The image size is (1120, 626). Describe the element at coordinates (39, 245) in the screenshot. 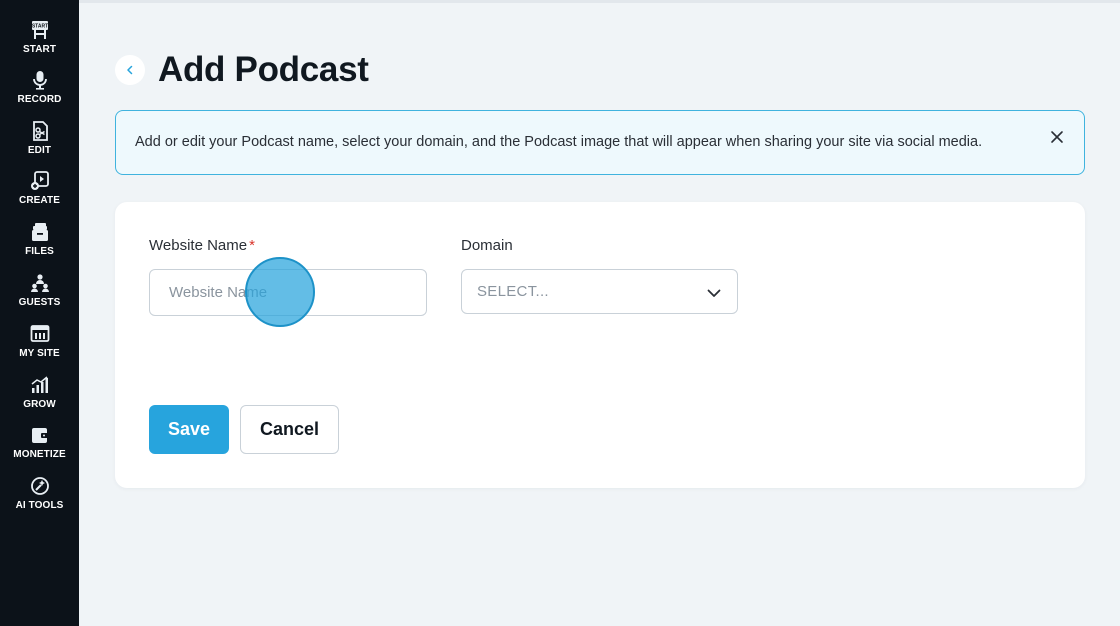

I see `sidebar-item-files: FILES` at that location.